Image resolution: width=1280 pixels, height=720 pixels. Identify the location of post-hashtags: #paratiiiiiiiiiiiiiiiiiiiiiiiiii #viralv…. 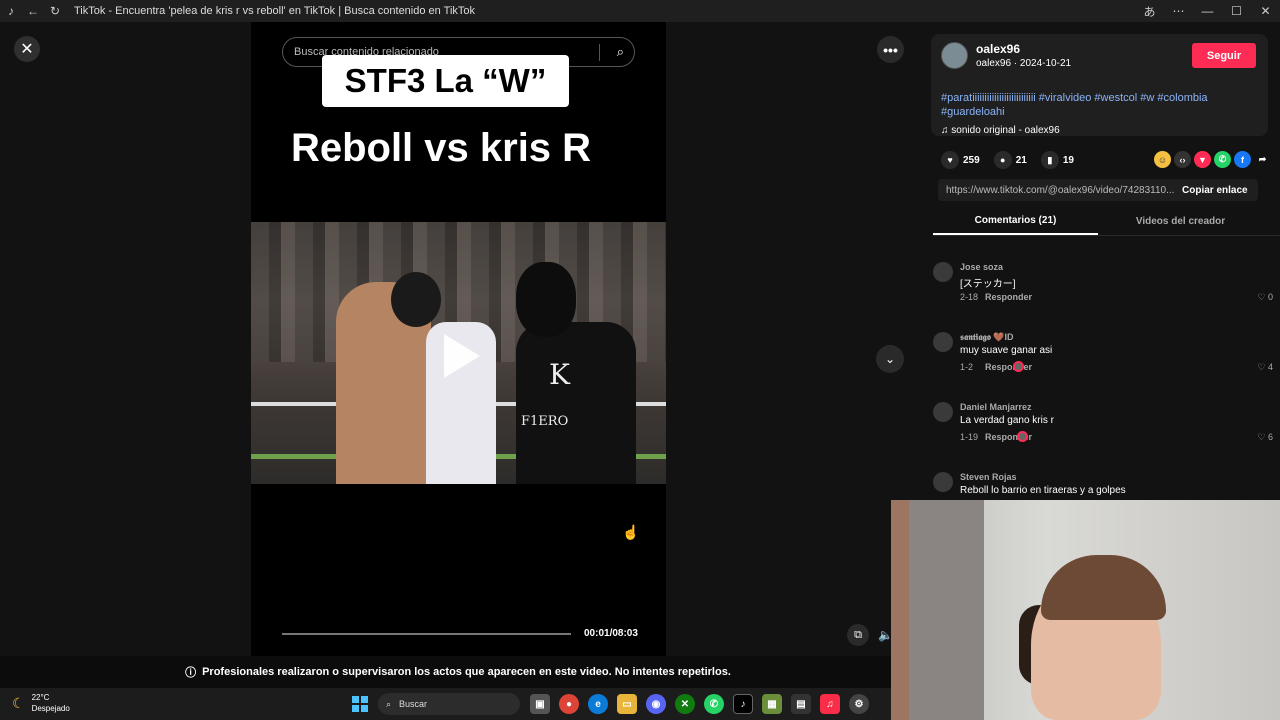
(1101, 105).